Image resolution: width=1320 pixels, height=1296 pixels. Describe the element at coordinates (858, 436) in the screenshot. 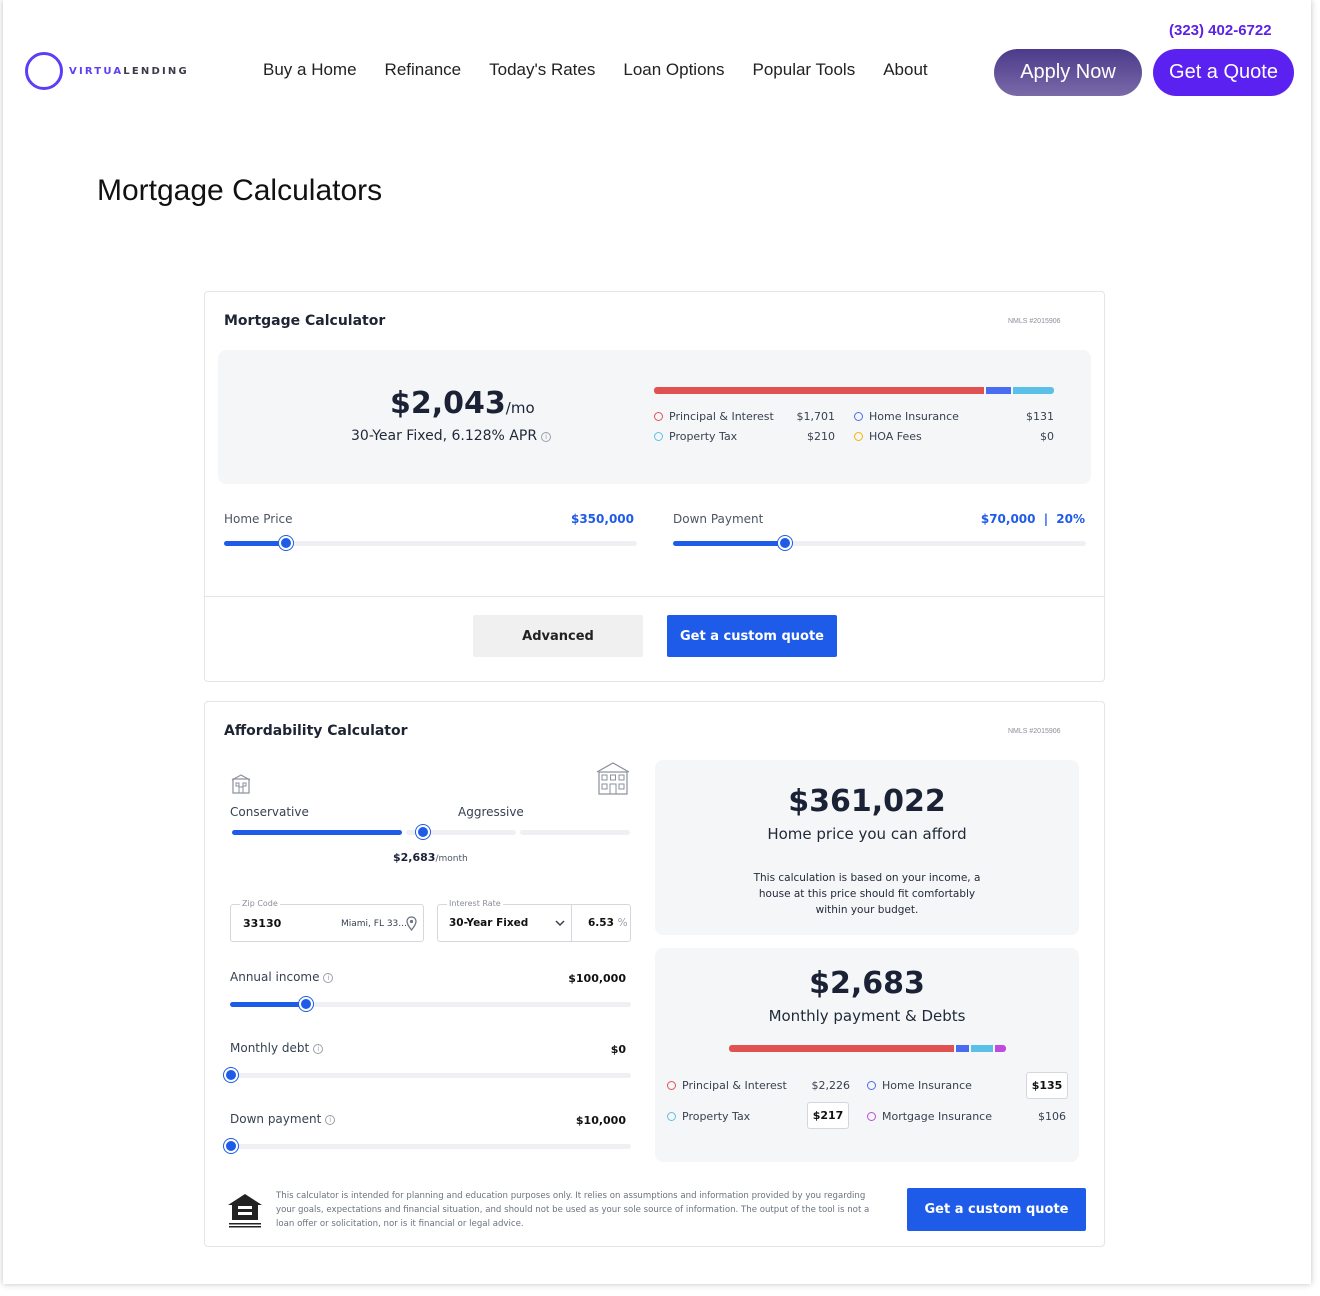

I see `hoa-fees-dot-icon` at that location.